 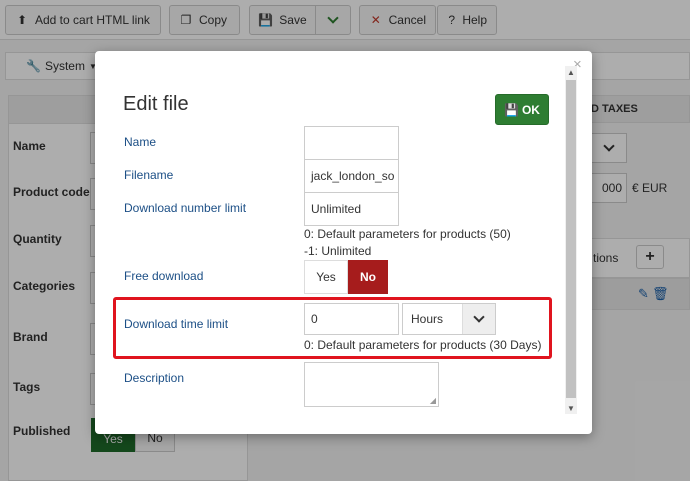 I want to click on ok-button: 💾 OK, so click(x=522, y=109).